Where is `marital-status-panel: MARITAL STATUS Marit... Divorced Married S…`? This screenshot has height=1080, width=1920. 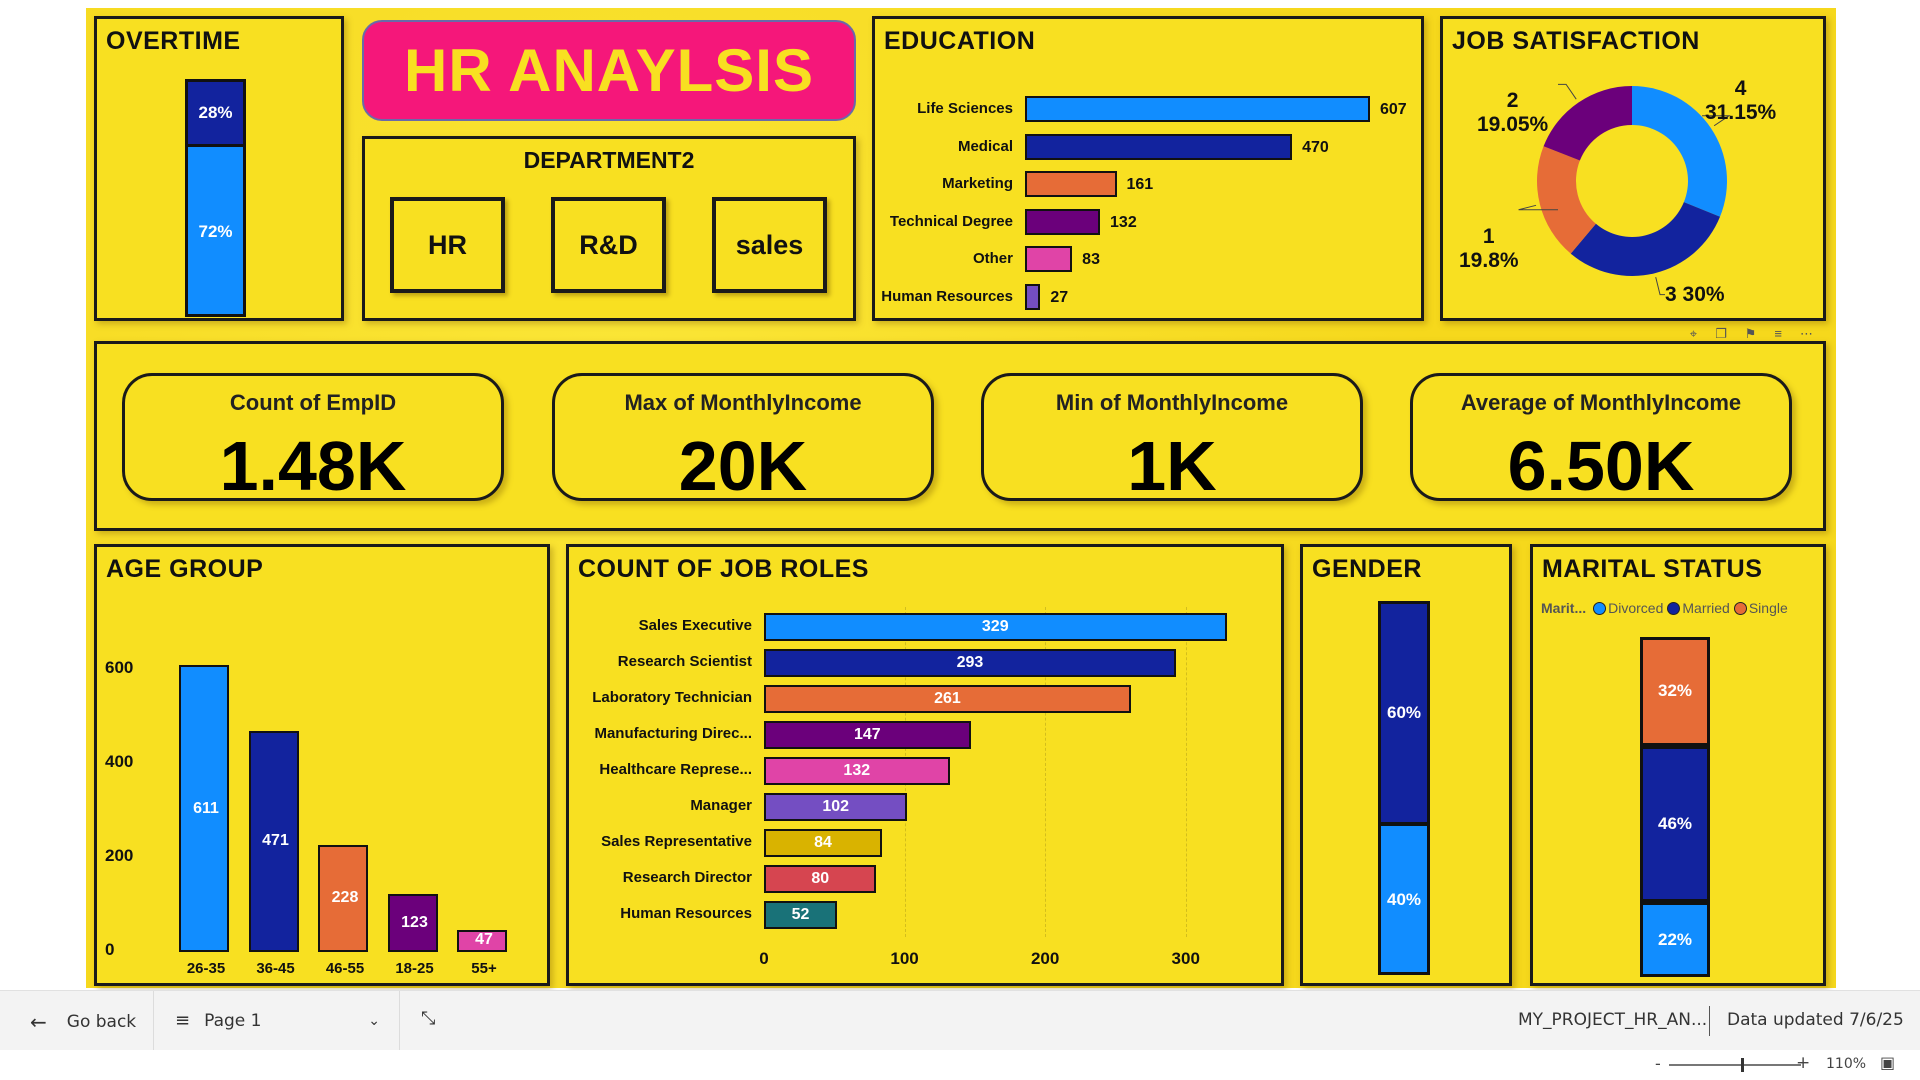
marital-status-panel: MARITAL STATUS Marit... Divorced Married S… is located at coordinates (1678, 765).